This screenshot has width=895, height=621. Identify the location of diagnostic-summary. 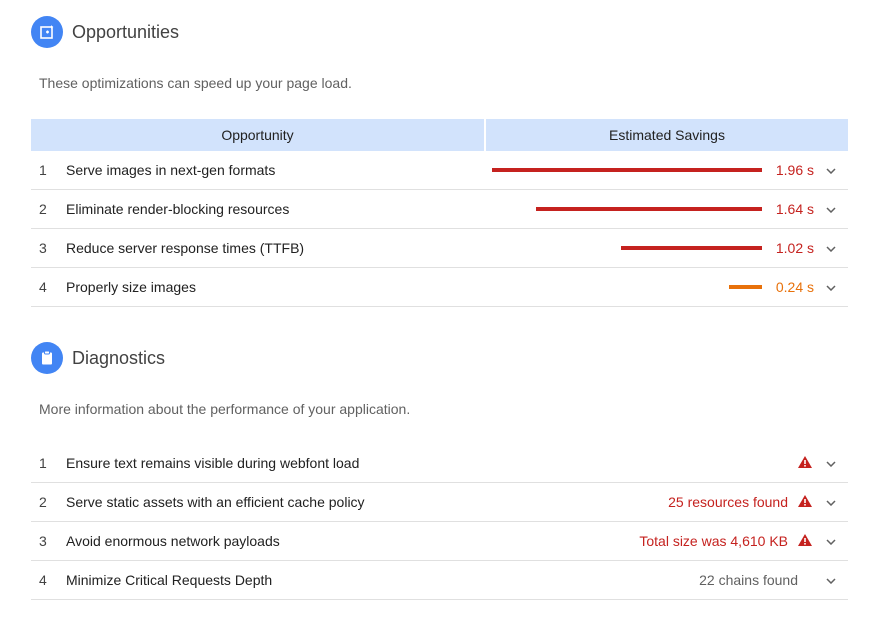
(814, 463).